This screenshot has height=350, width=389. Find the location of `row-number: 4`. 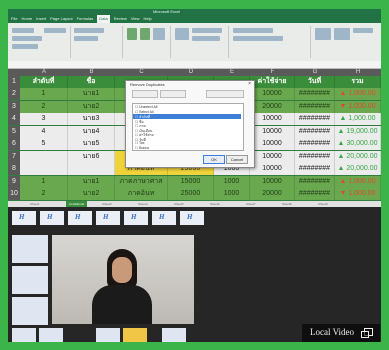

row-number: 4 is located at coordinates (14, 119).